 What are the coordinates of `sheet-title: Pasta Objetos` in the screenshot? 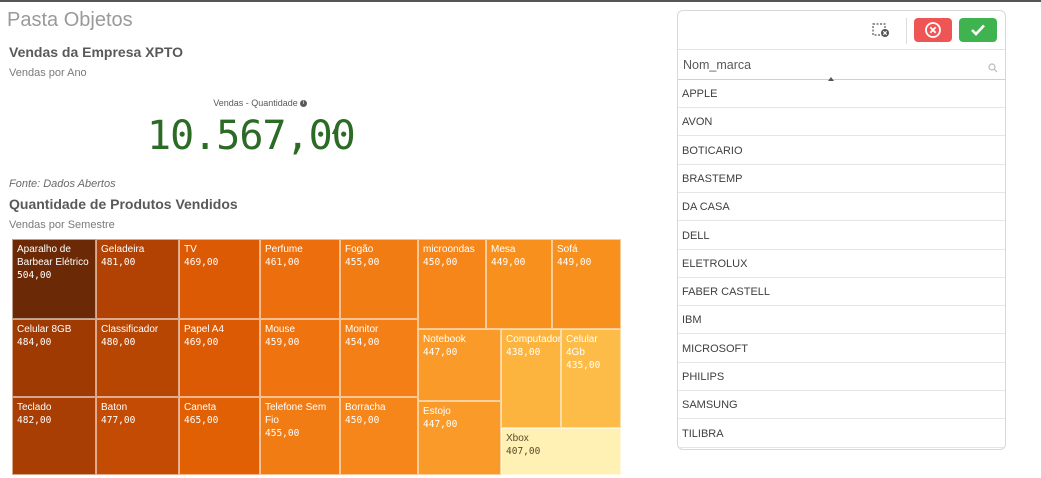 It's located at (70, 20).